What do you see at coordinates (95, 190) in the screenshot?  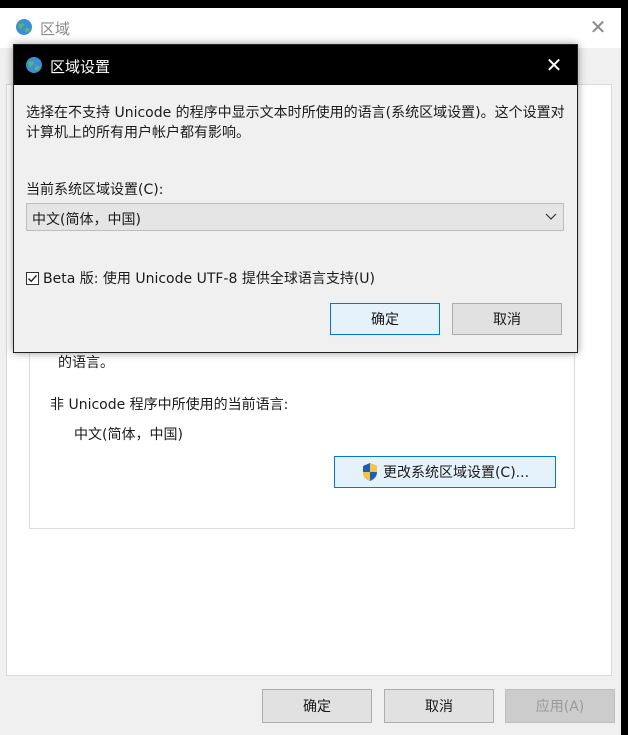 I see `current-locale-label: 当前系统区域设置(C):` at bounding box center [95, 190].